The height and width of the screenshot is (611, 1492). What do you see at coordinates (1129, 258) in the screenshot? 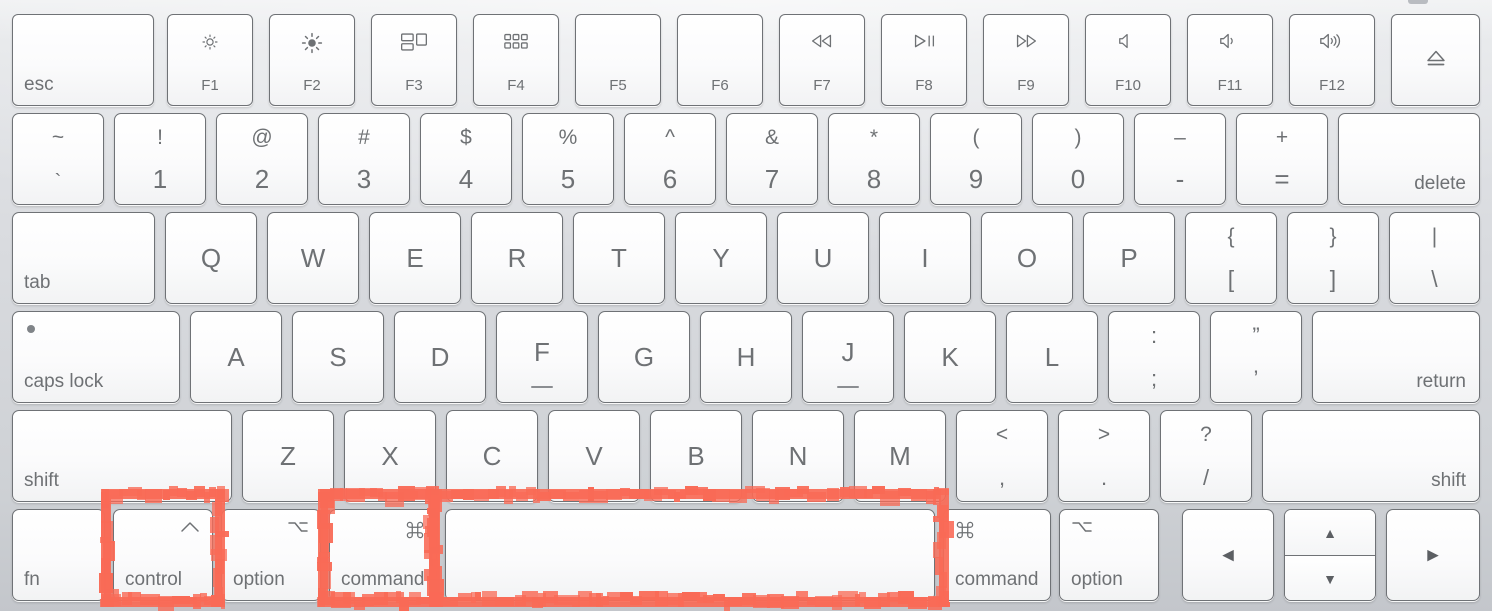
I see `key-p: P` at bounding box center [1129, 258].